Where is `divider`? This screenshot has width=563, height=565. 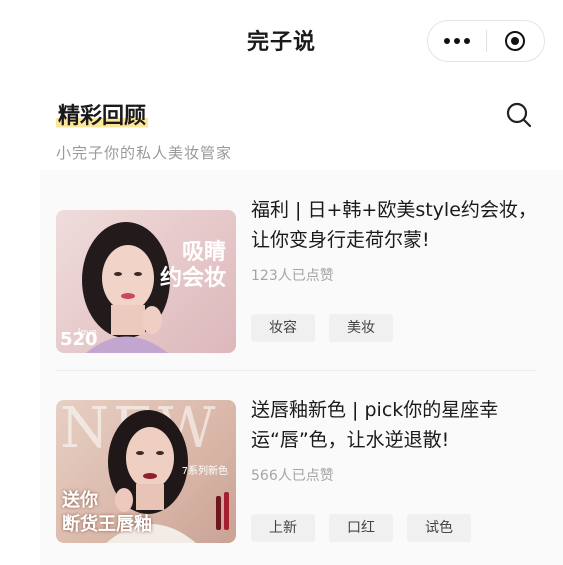
divider is located at coordinates (296, 370).